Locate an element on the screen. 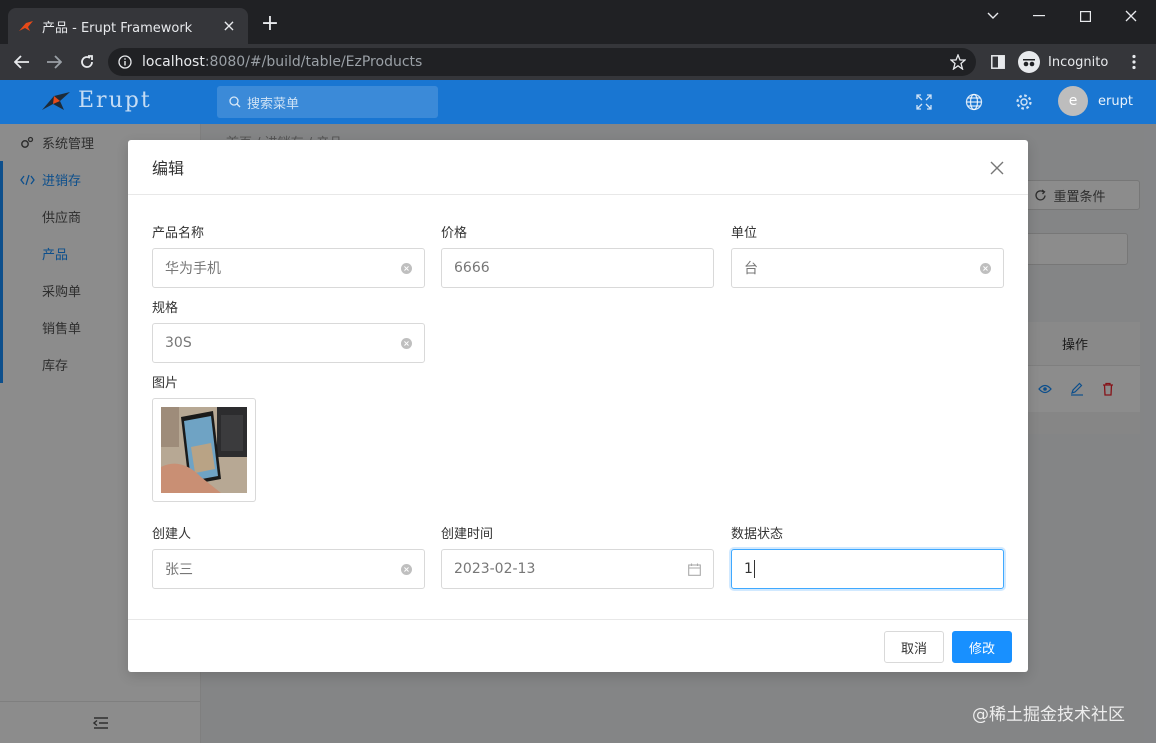 Image resolution: width=1156 pixels, height=743 pixels. incognito-icon is located at coordinates (1029, 62).